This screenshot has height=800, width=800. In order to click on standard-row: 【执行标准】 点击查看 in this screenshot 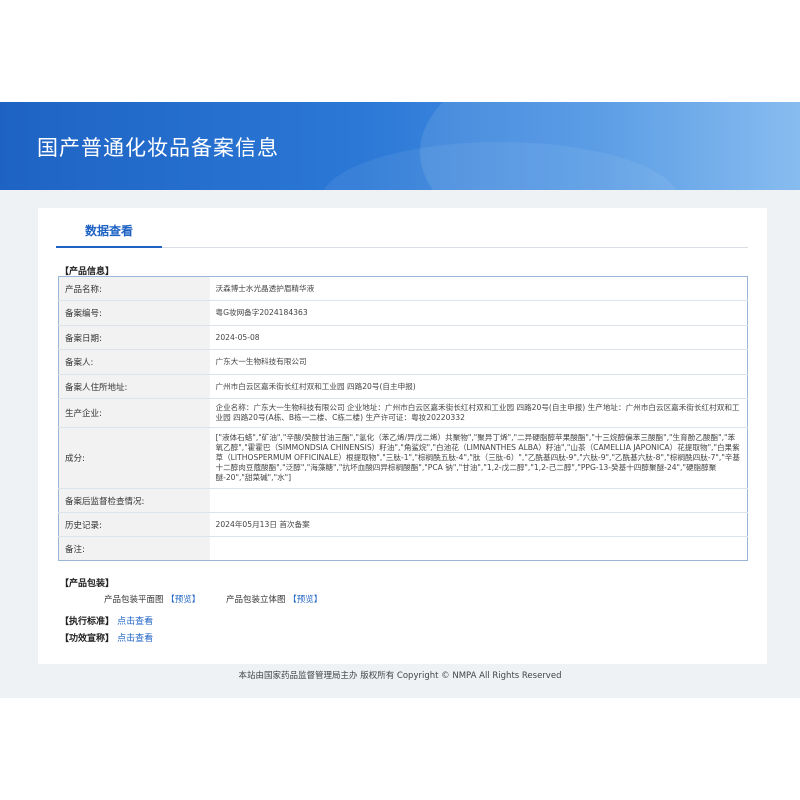, I will do `click(106, 620)`.